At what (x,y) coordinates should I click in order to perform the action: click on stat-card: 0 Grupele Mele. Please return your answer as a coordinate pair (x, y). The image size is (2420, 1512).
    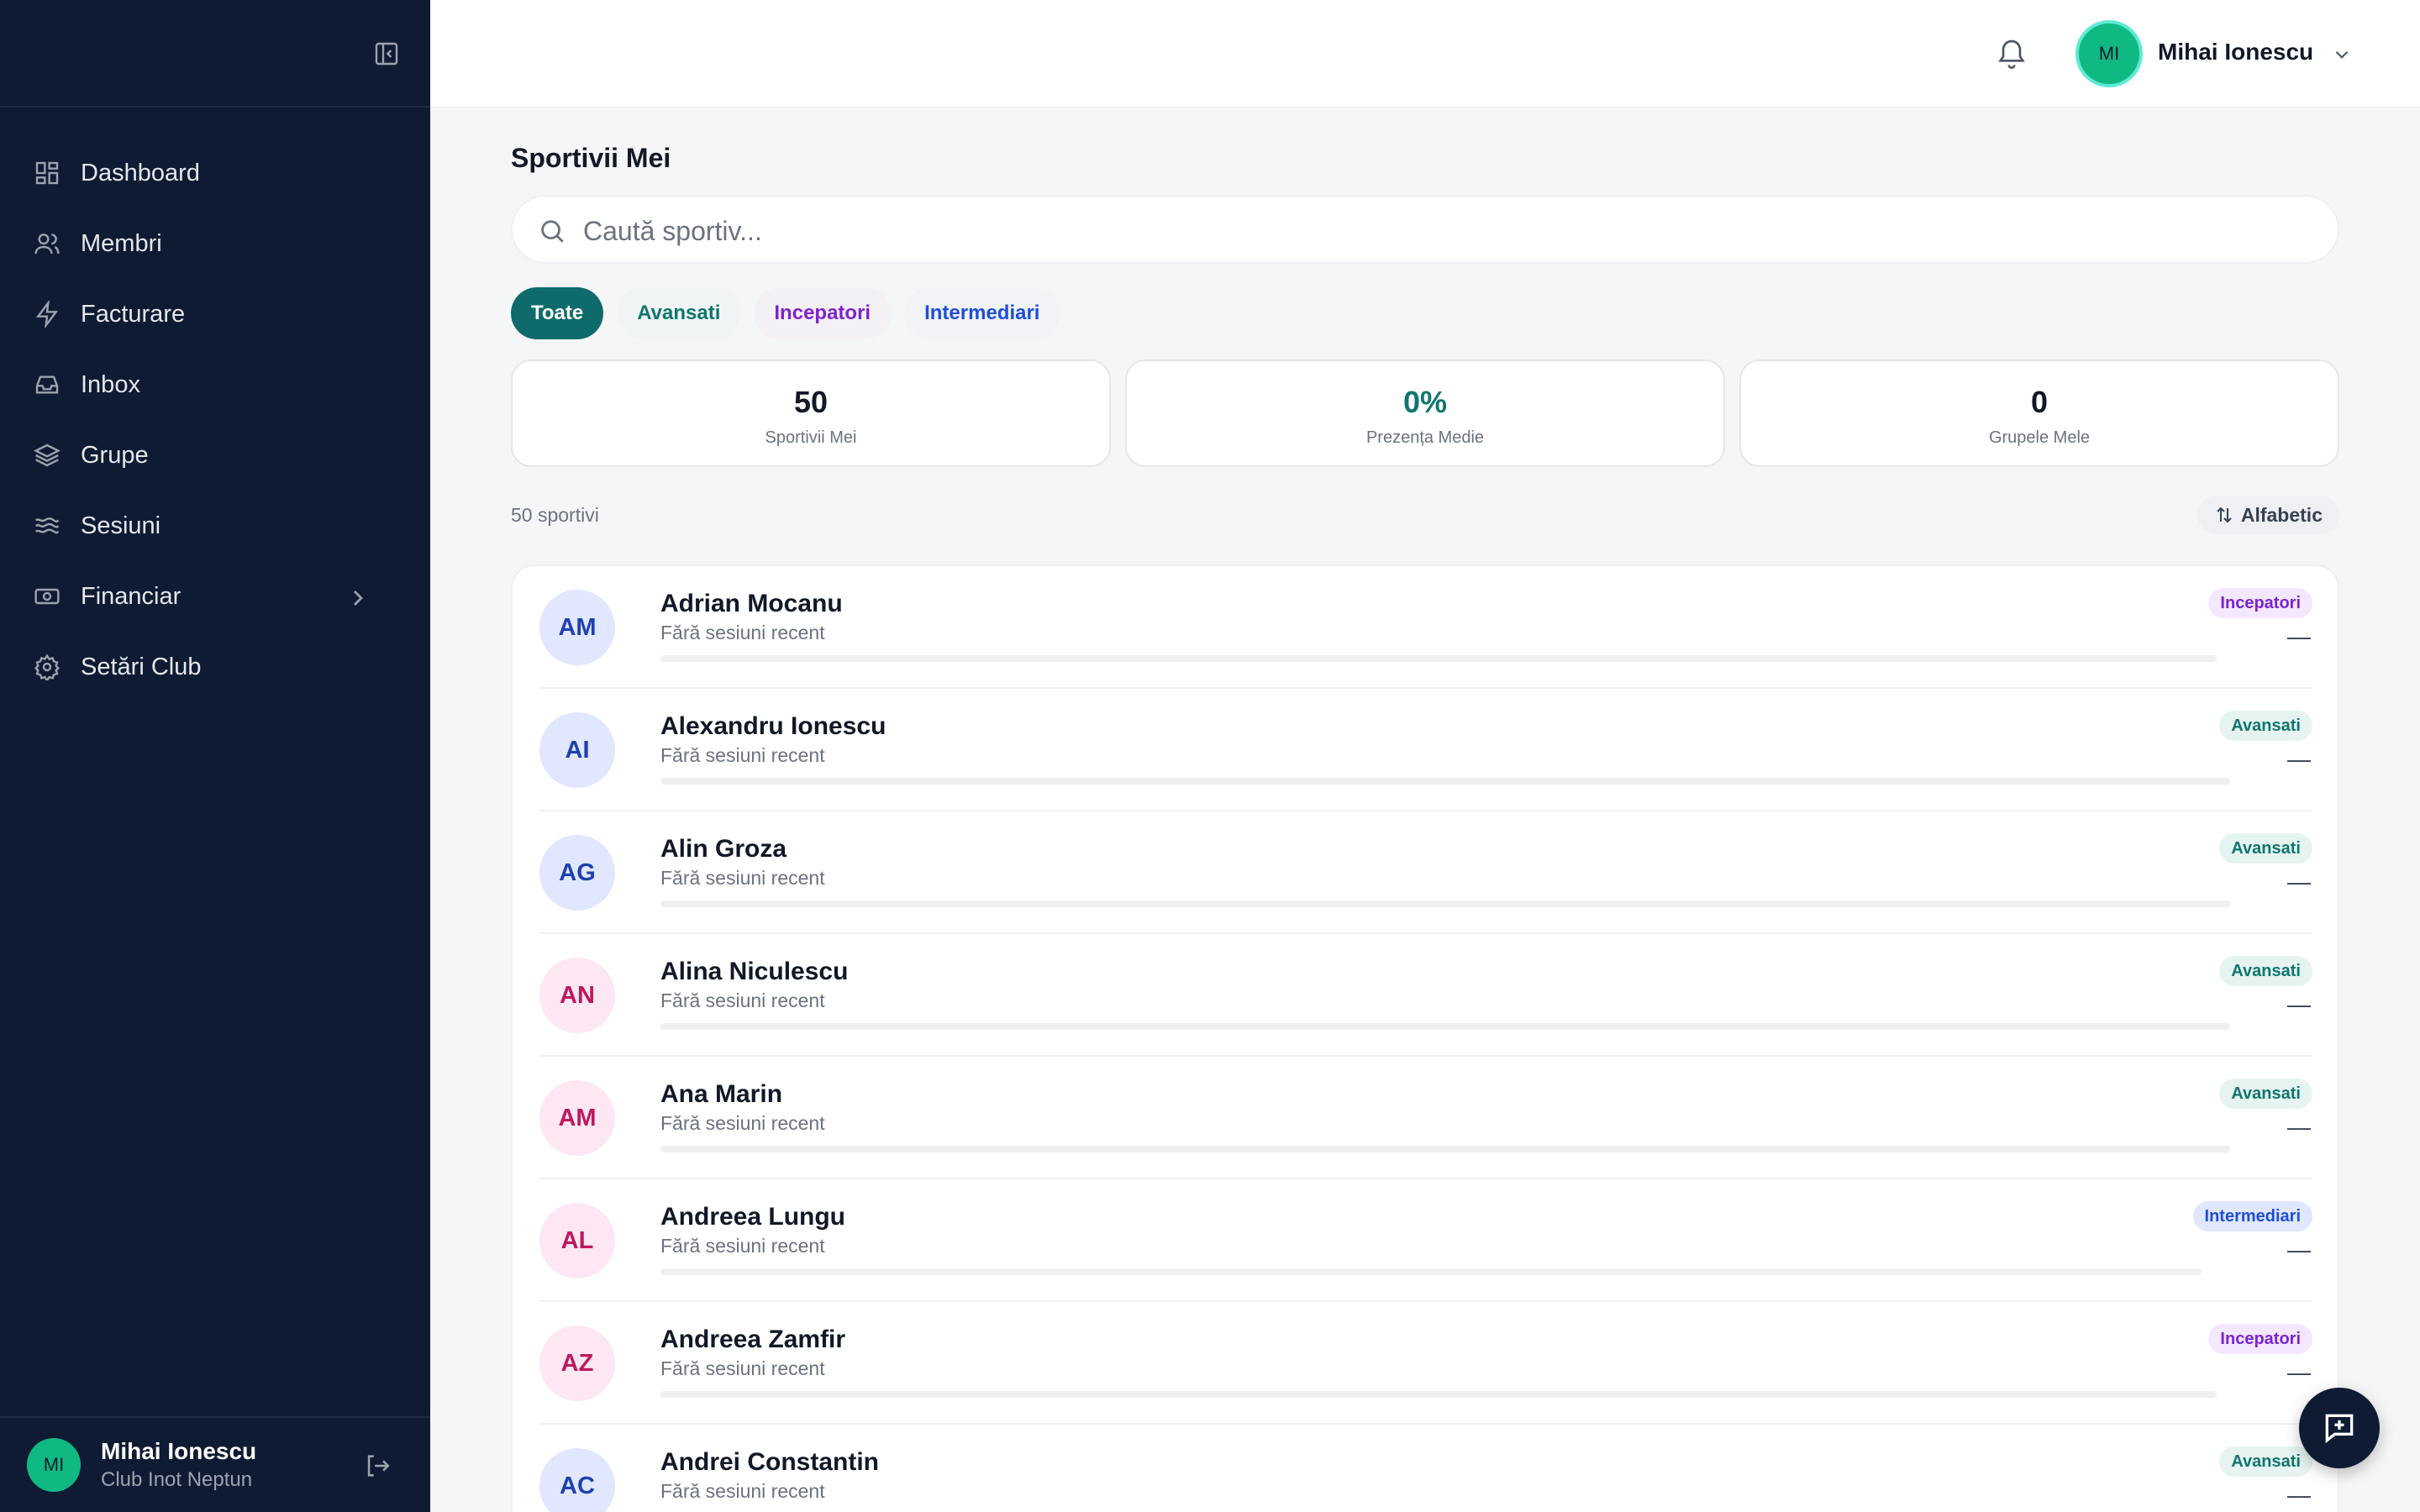
    Looking at the image, I should click on (2039, 413).